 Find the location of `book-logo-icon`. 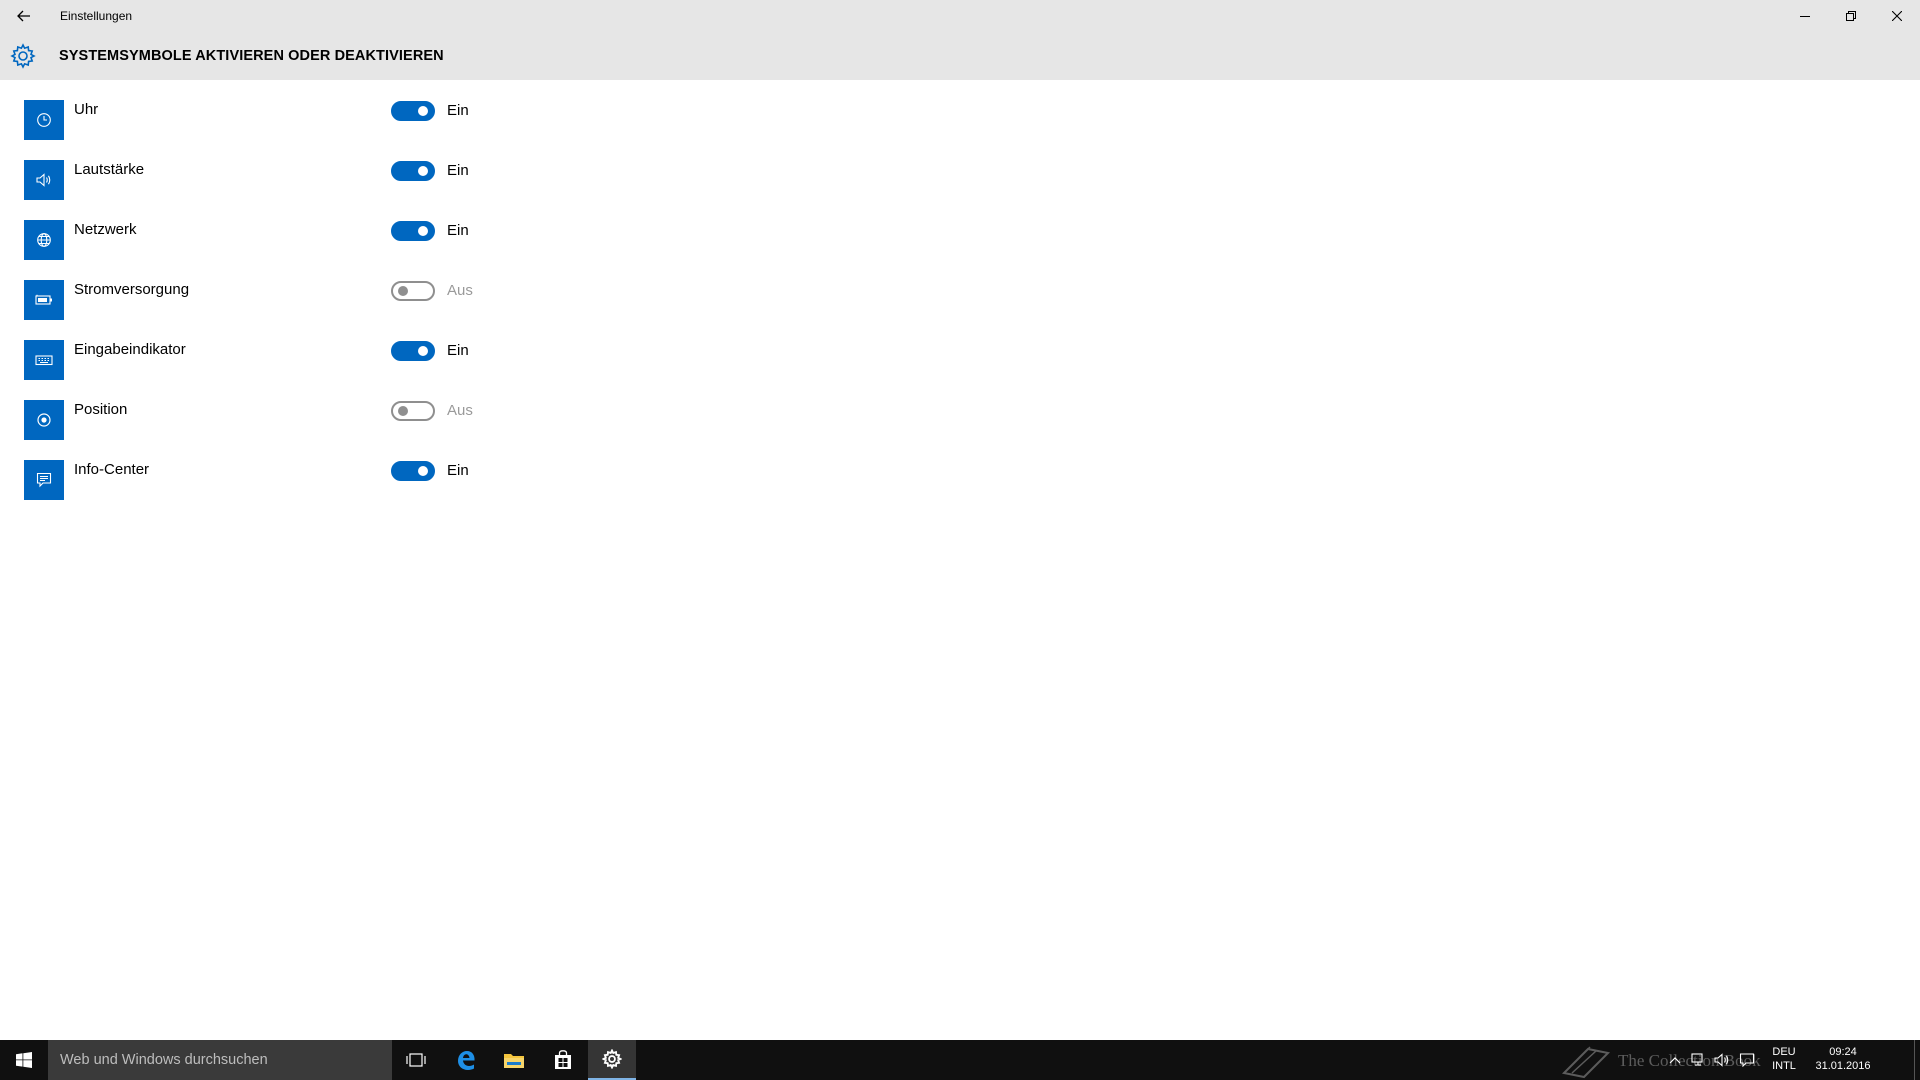

book-logo-icon is located at coordinates (1586, 1062).